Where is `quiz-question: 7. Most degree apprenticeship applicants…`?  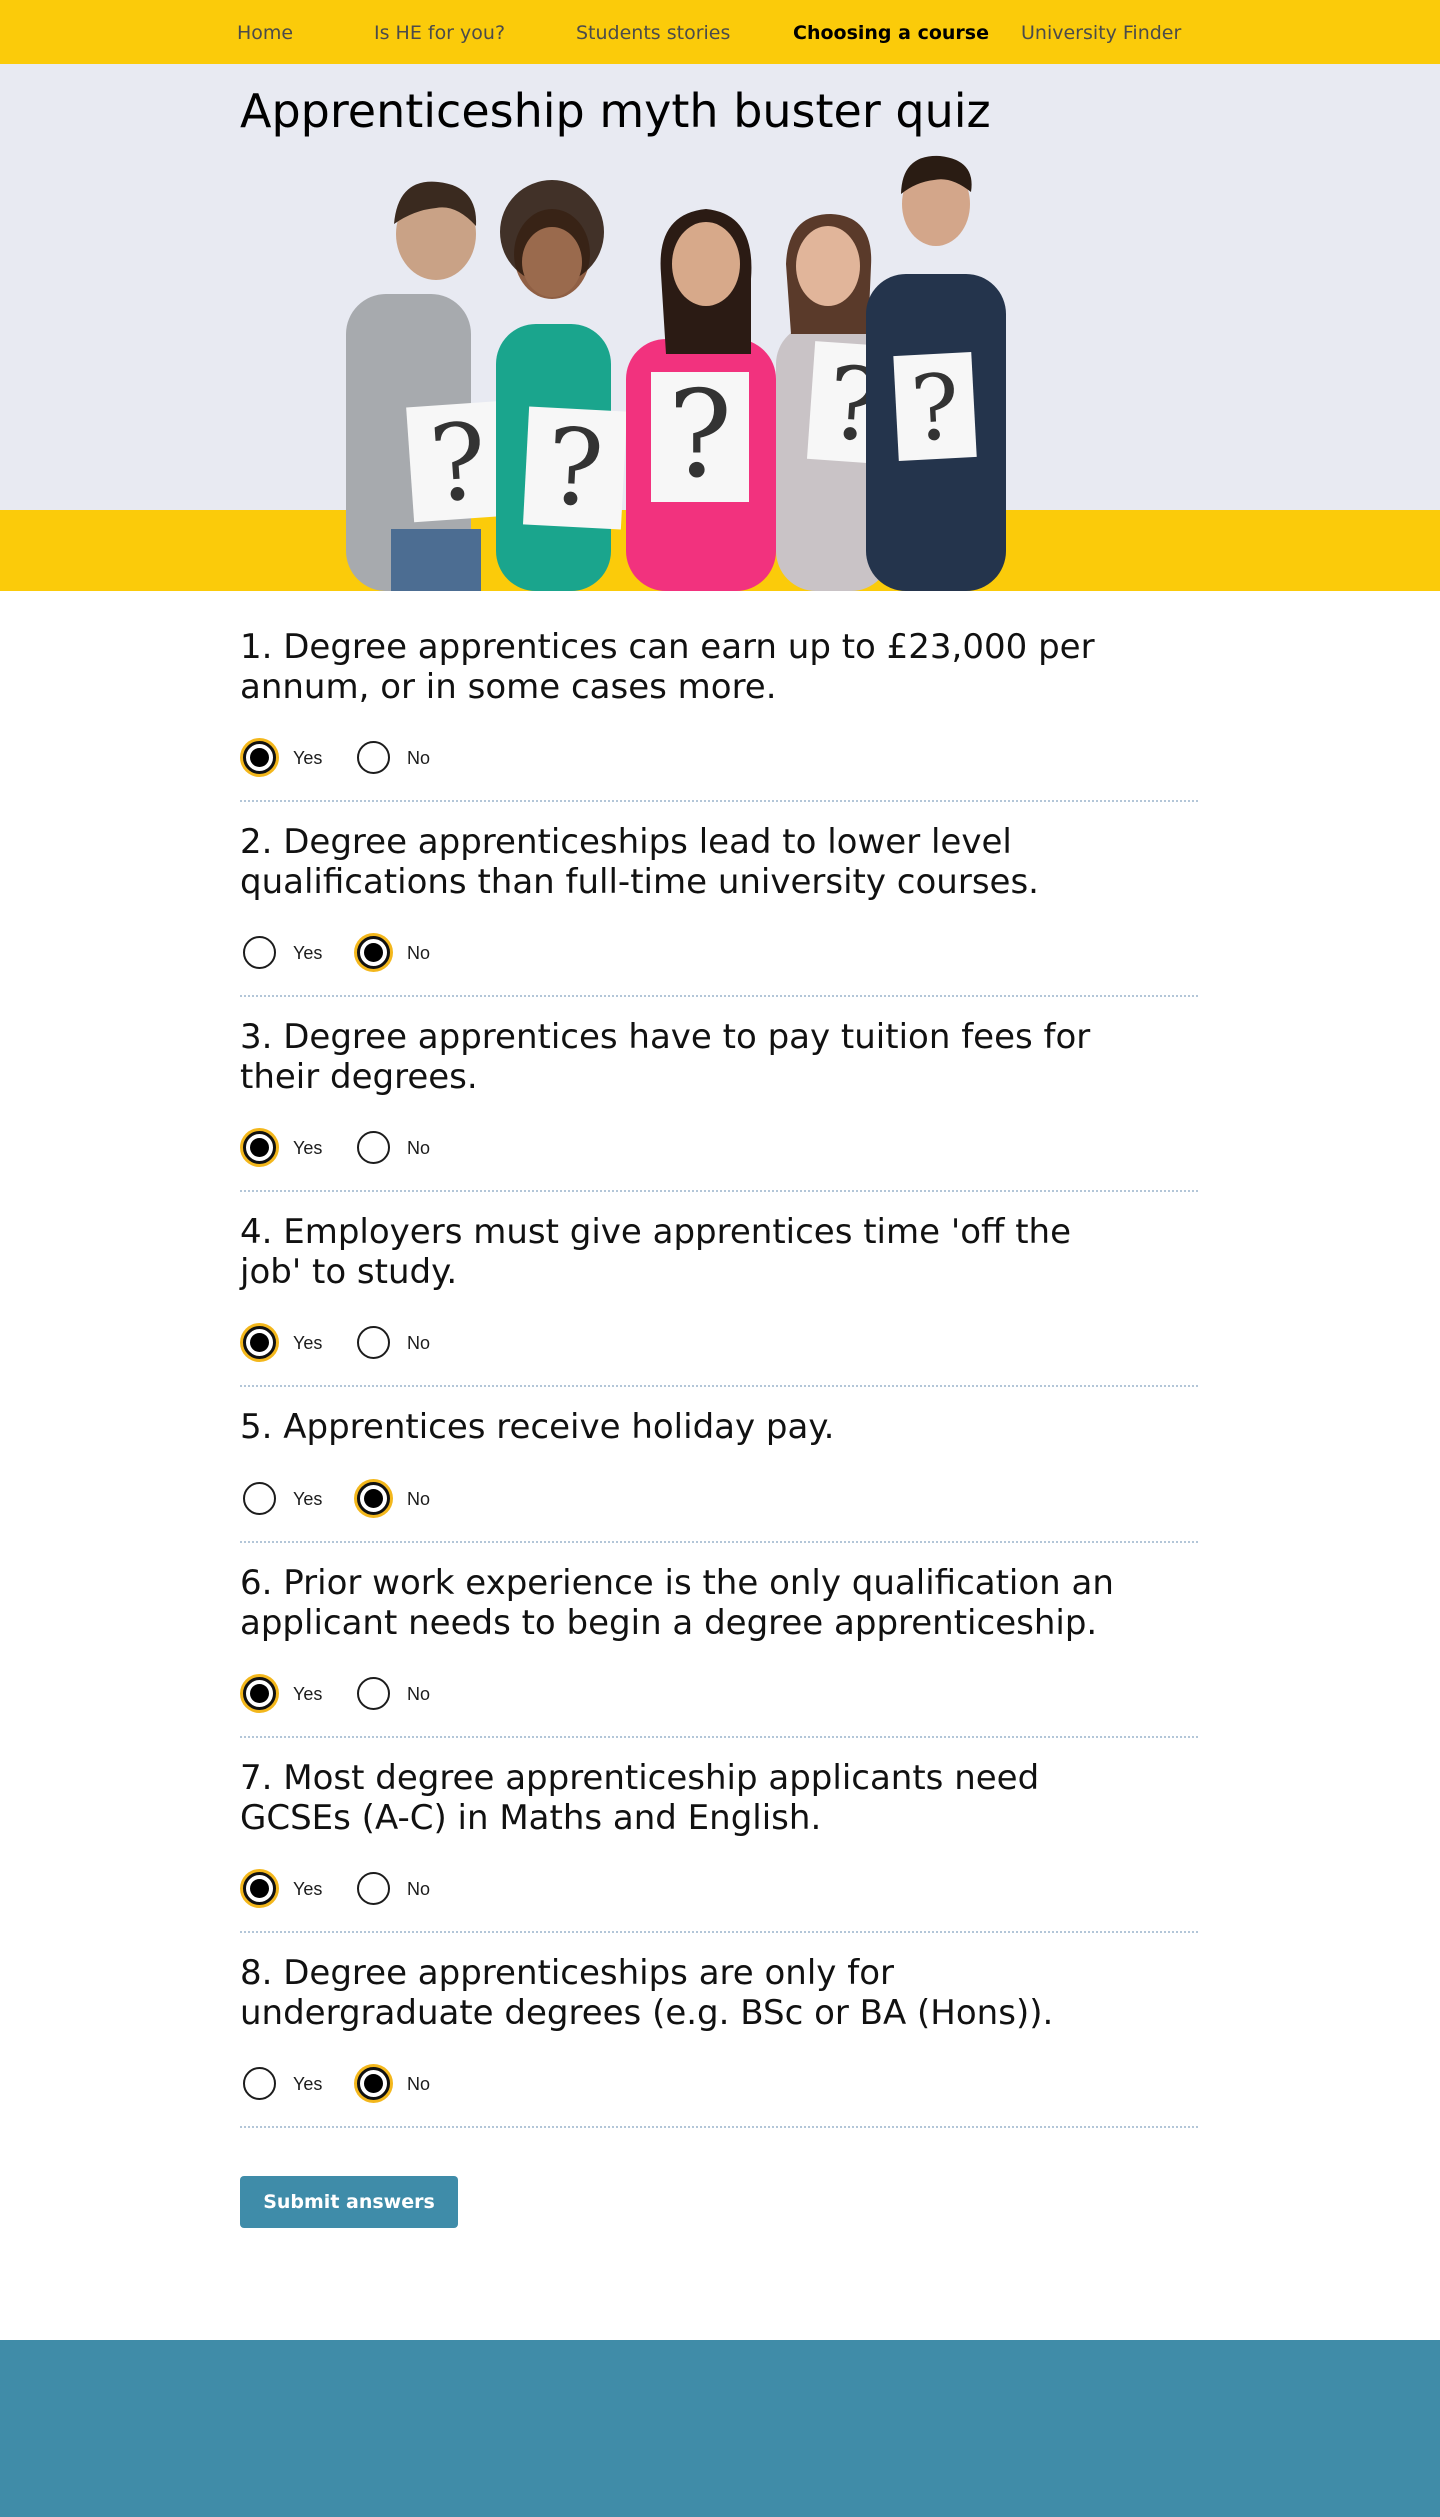
quiz-question: 7. Most degree apprenticeship applicants… is located at coordinates (719, 1845).